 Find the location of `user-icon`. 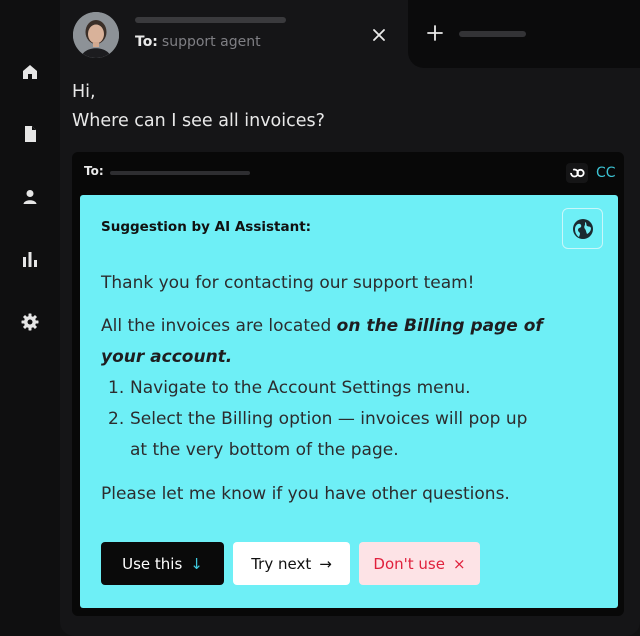

user-icon is located at coordinates (30, 197).